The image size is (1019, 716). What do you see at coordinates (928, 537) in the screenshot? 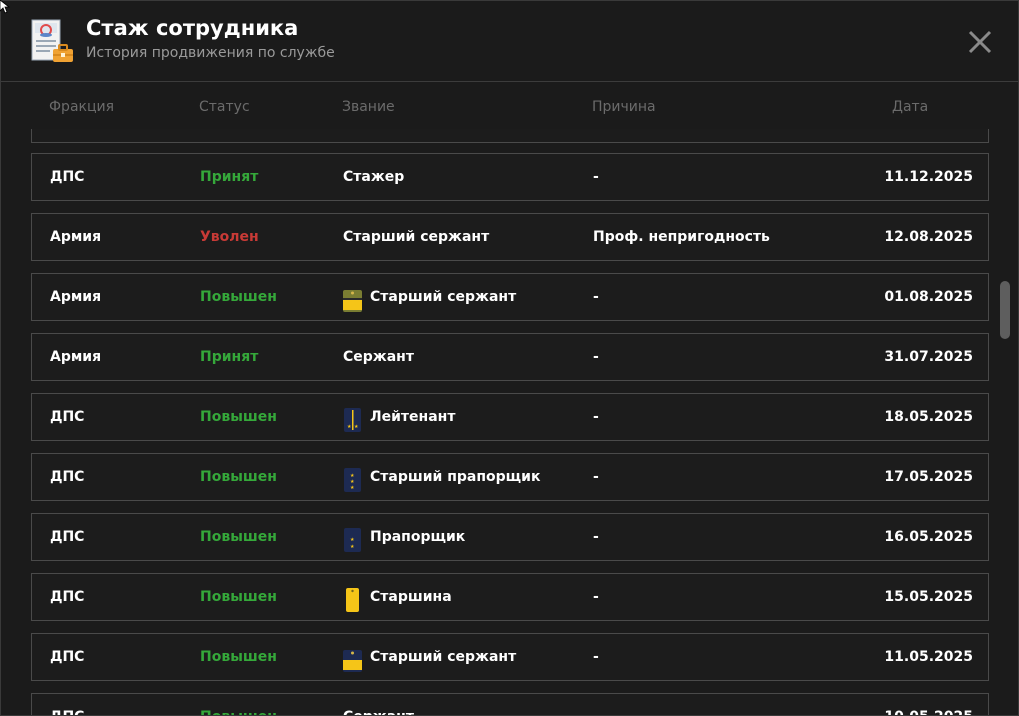
I see `date-cell: 16.05.2025` at bounding box center [928, 537].